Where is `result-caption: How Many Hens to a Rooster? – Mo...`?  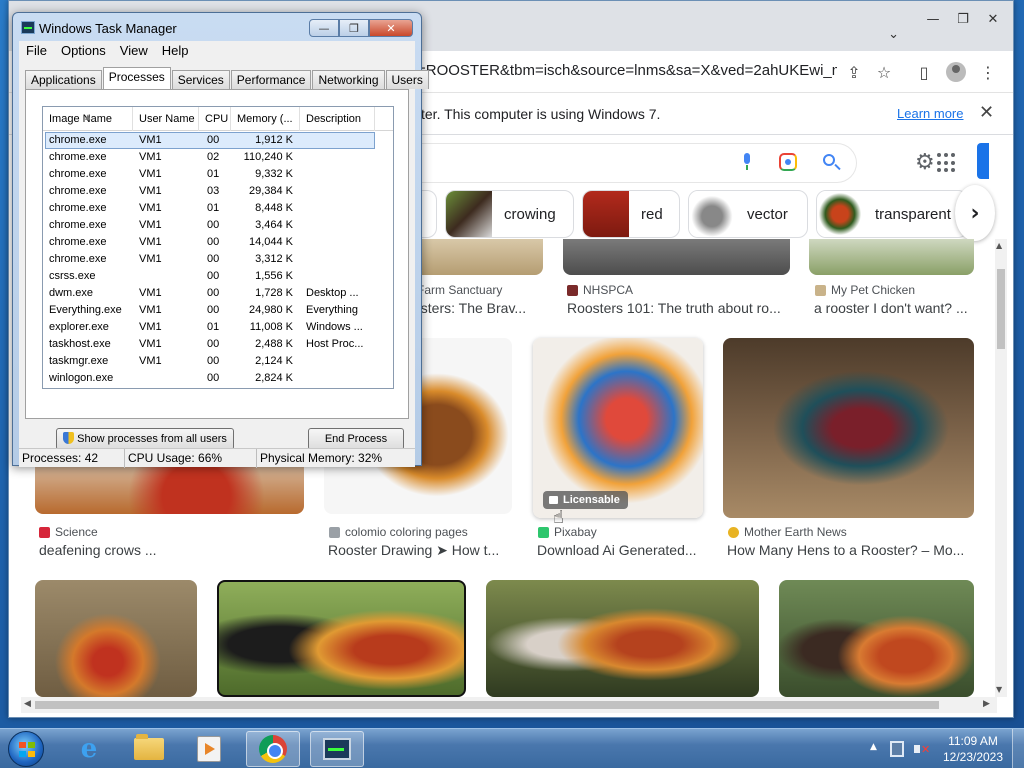 result-caption: How Many Hens to a Rooster? – Mo... is located at coordinates (852, 550).